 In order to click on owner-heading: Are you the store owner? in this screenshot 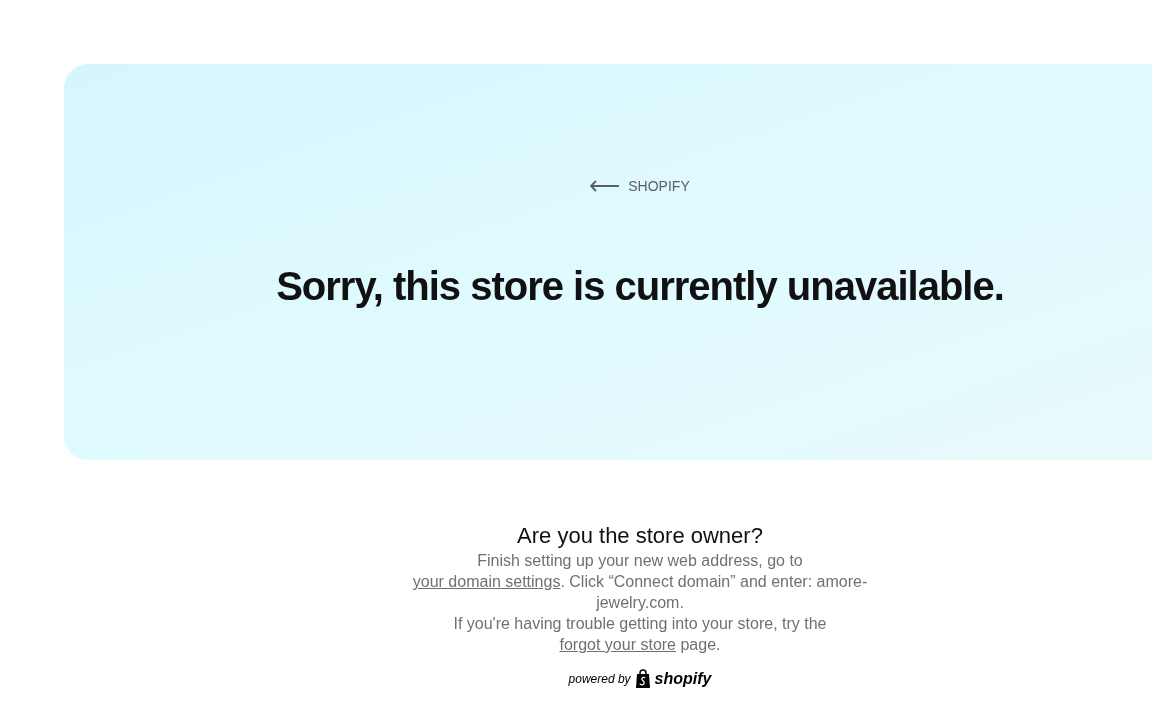, I will do `click(640, 536)`.